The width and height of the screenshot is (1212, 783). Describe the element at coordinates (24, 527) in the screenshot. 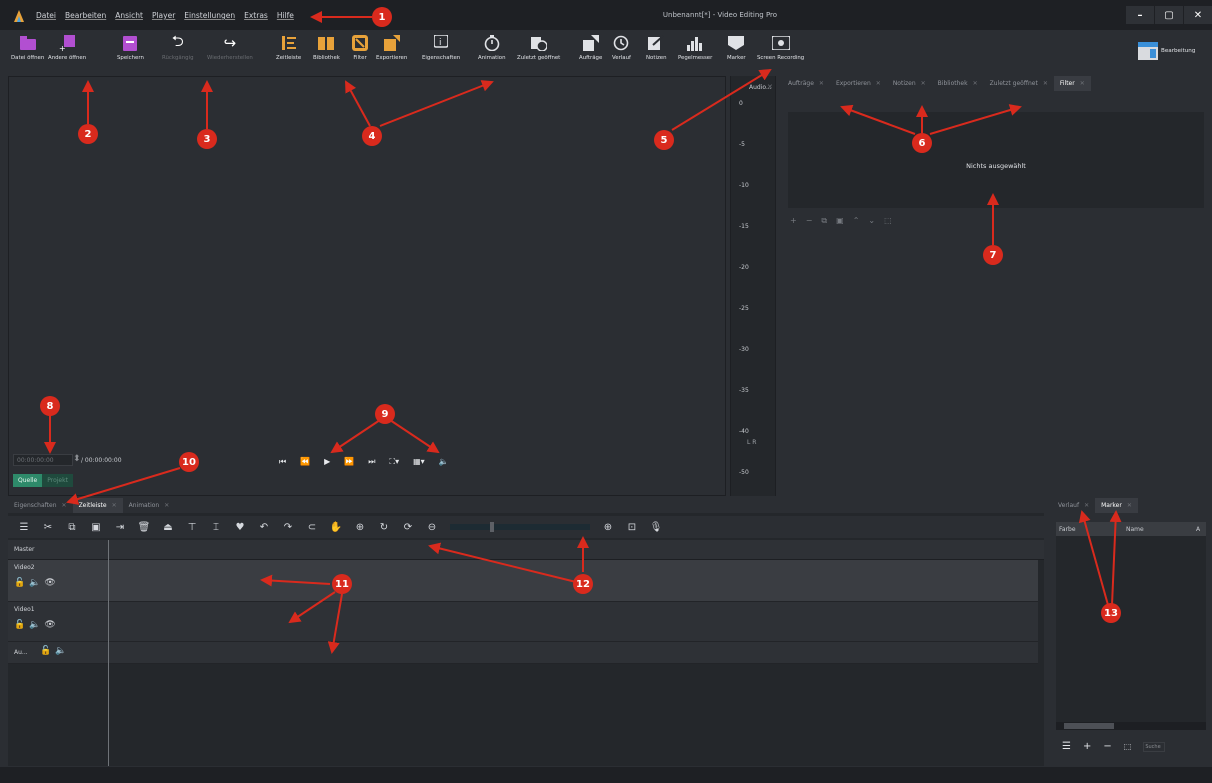

I see `timeline-menu-icon: ☰` at that location.